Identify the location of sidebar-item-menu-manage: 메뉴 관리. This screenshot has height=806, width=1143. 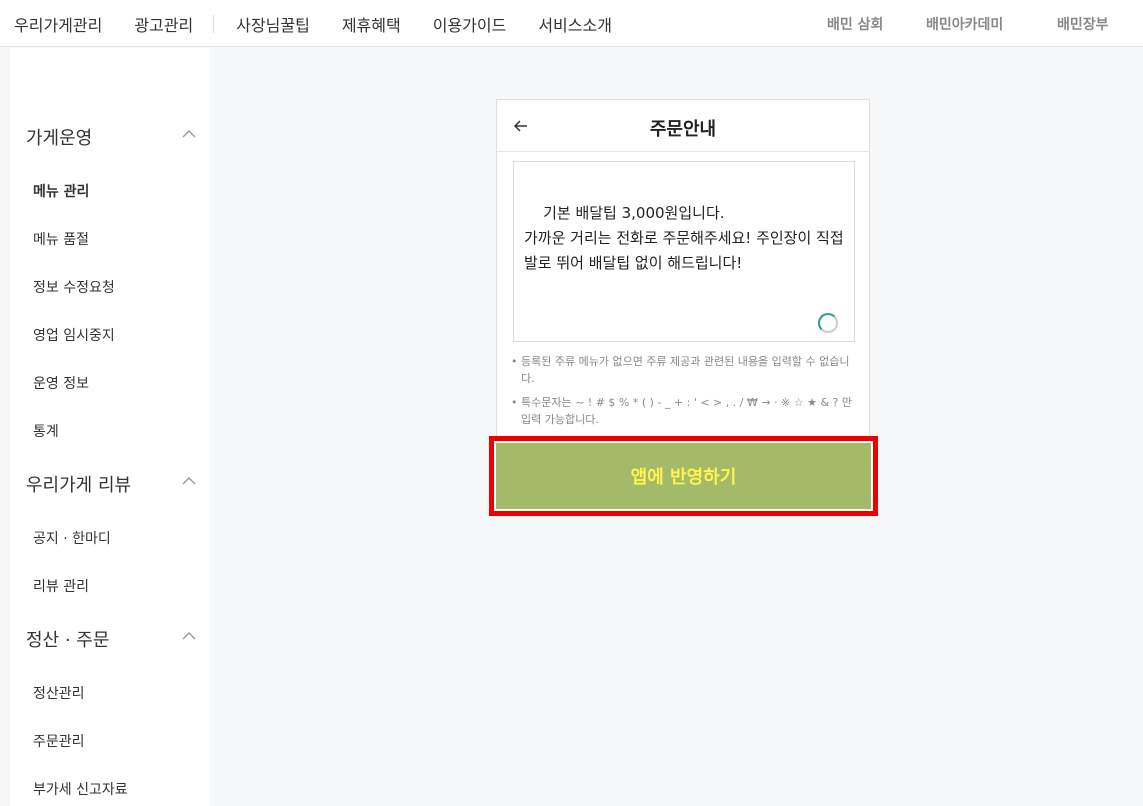
(61, 191).